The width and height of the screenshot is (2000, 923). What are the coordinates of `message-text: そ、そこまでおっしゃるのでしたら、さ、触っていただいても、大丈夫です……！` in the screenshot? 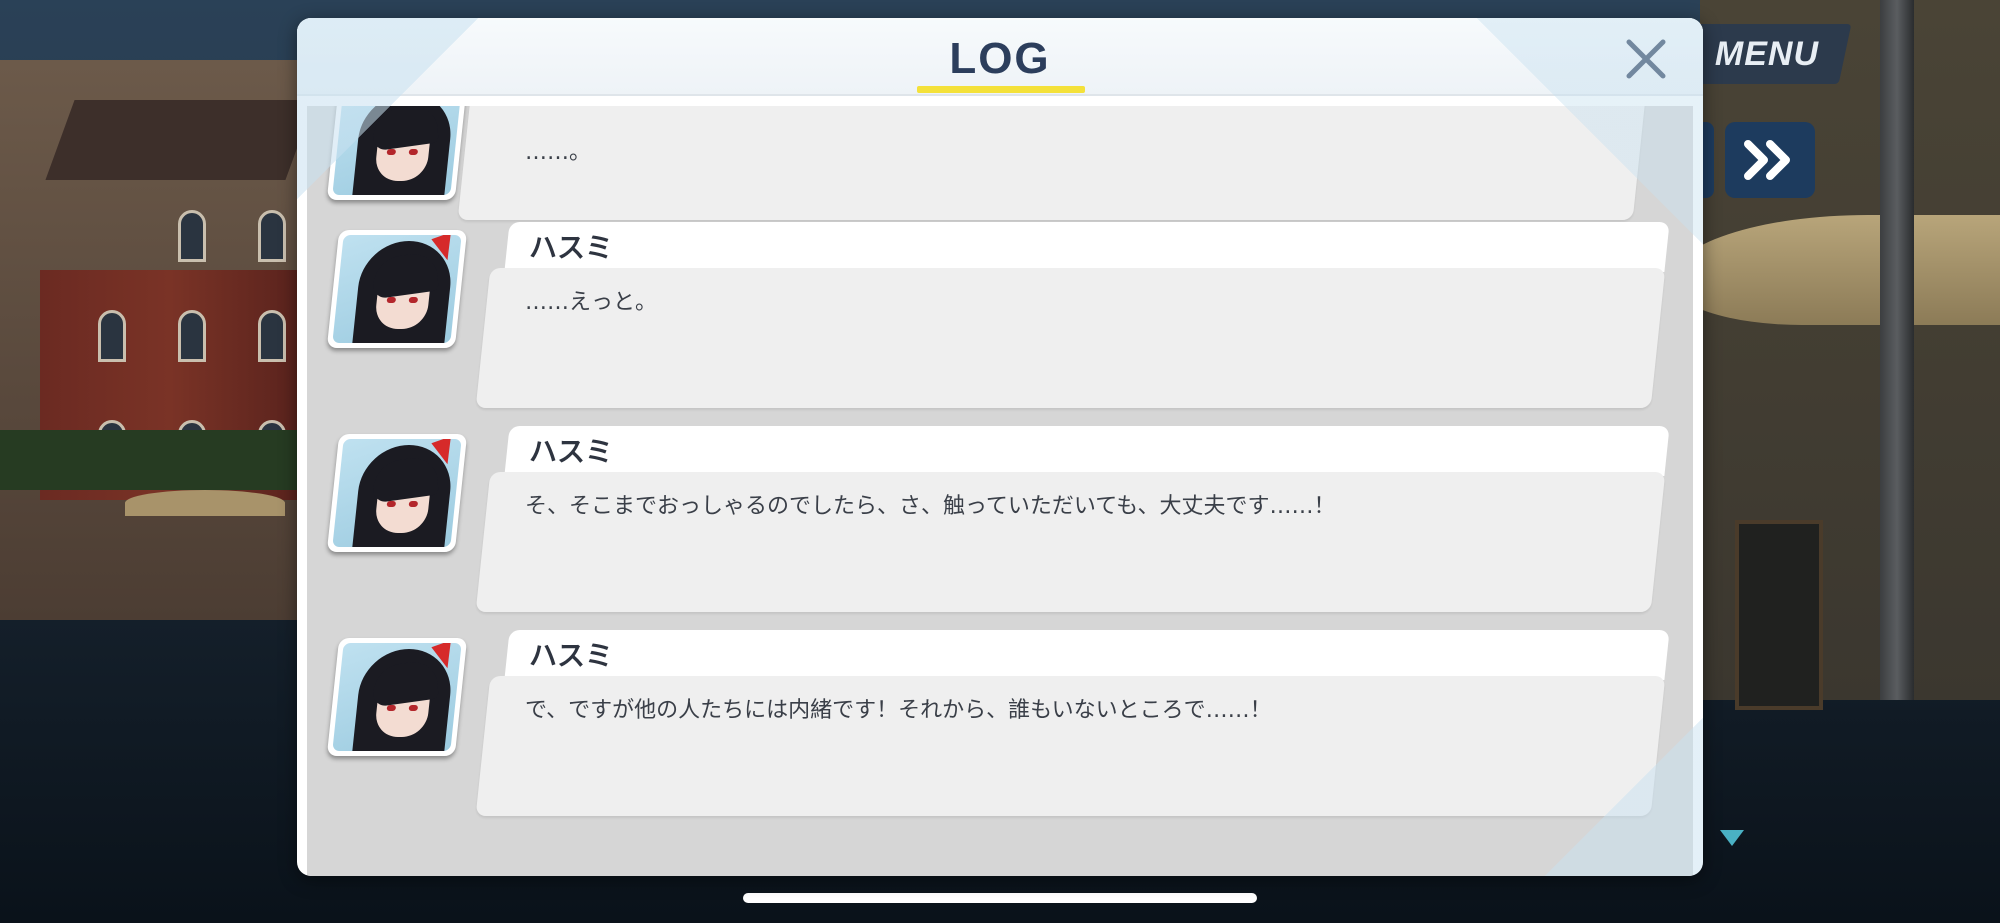 It's located at (930, 506).